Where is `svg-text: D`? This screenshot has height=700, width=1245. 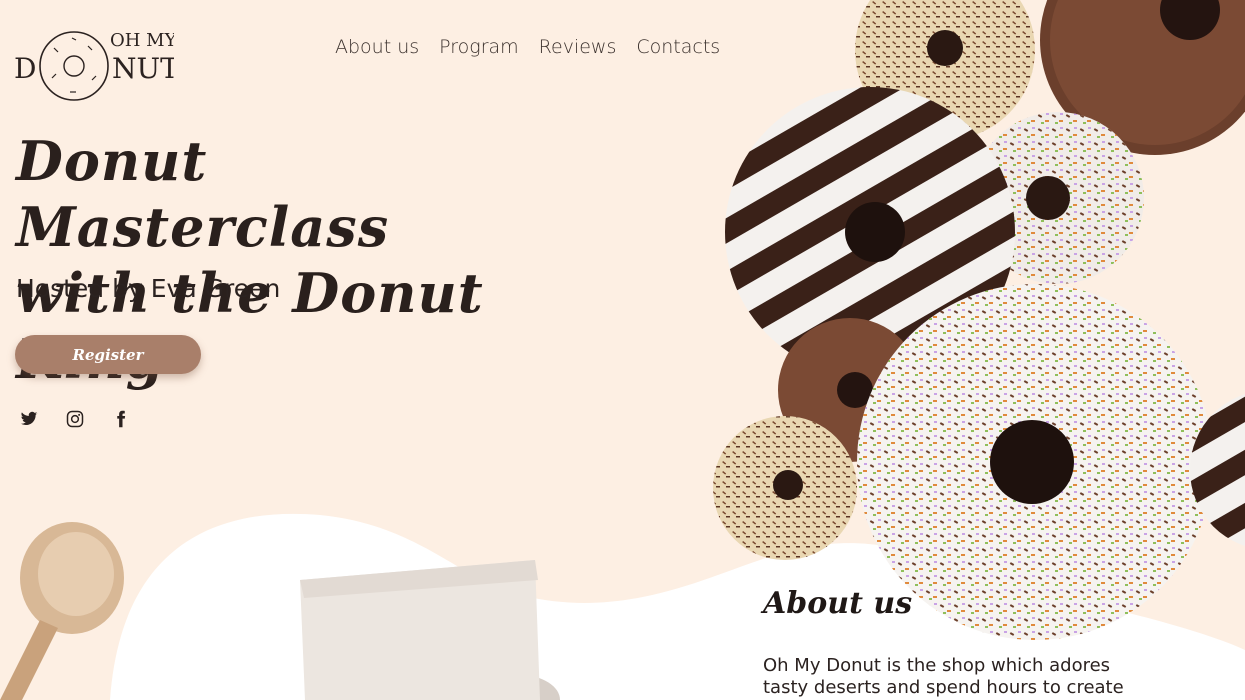
svg-text: D is located at coordinates (25, 68).